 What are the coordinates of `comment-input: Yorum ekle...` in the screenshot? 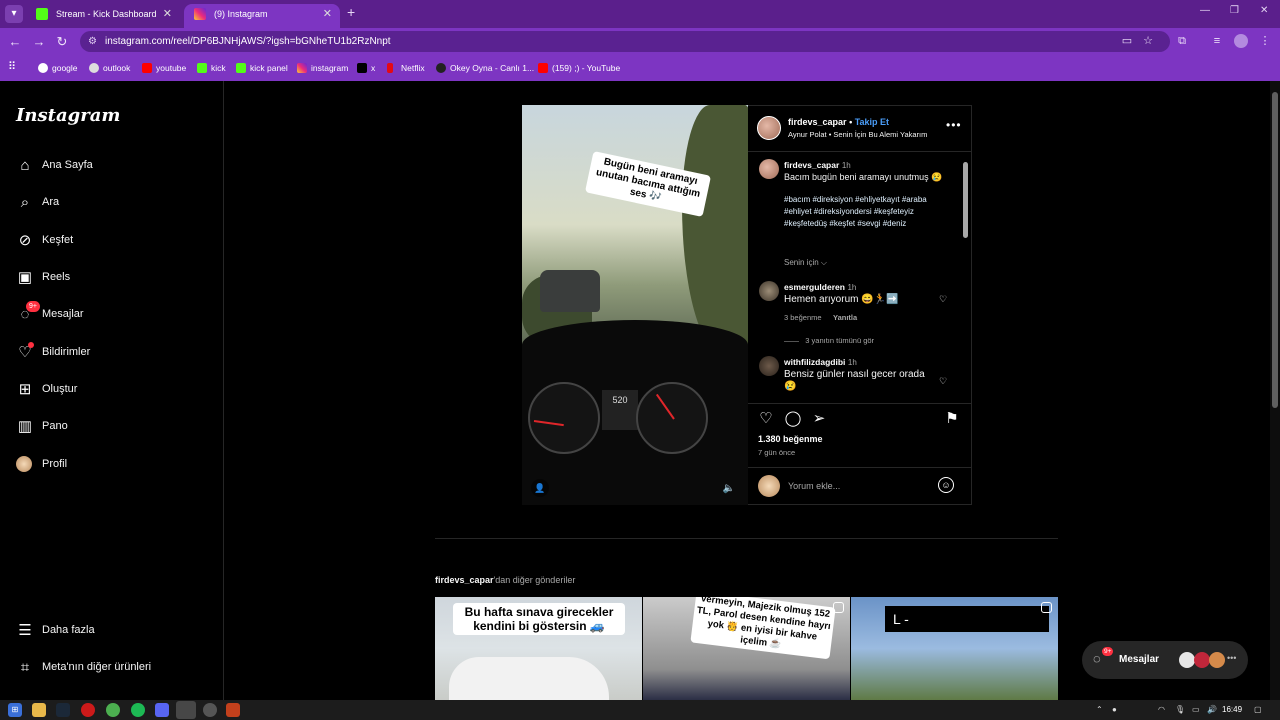 It's located at (814, 486).